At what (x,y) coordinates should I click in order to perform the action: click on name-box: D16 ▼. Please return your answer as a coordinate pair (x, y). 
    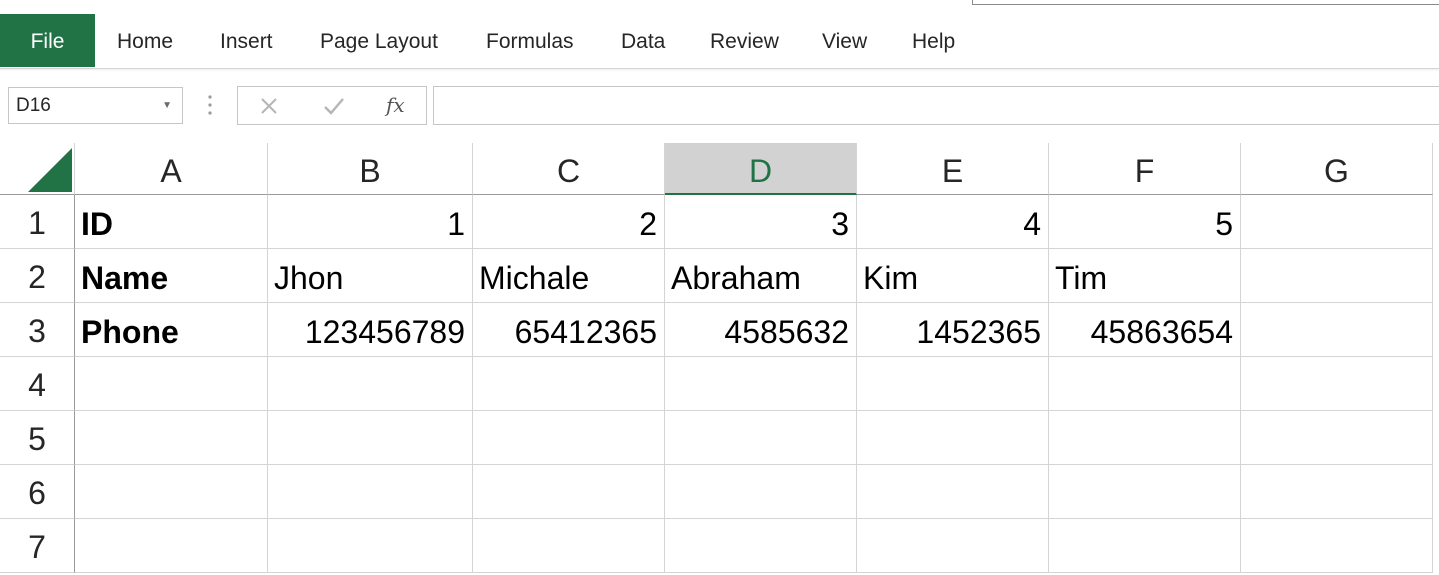
    Looking at the image, I should click on (95, 105).